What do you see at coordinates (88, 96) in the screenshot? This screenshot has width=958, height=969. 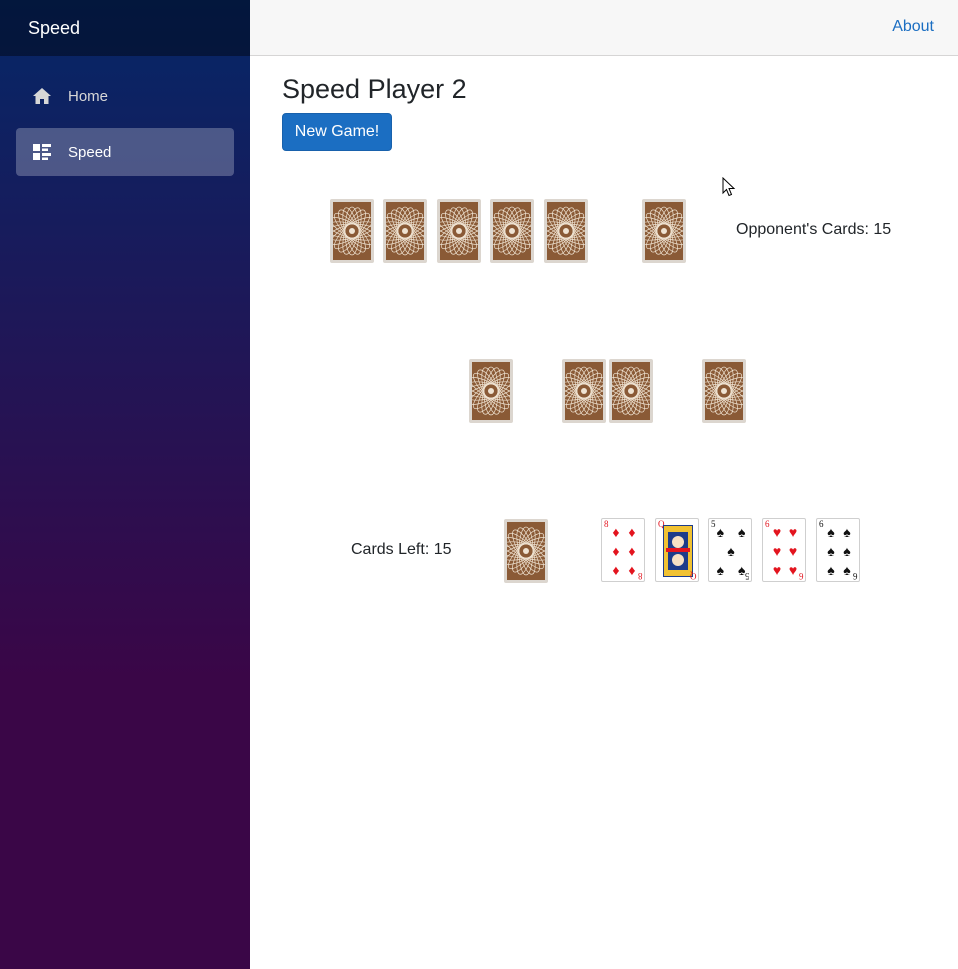 I see `sidebar-item-label: Home` at bounding box center [88, 96].